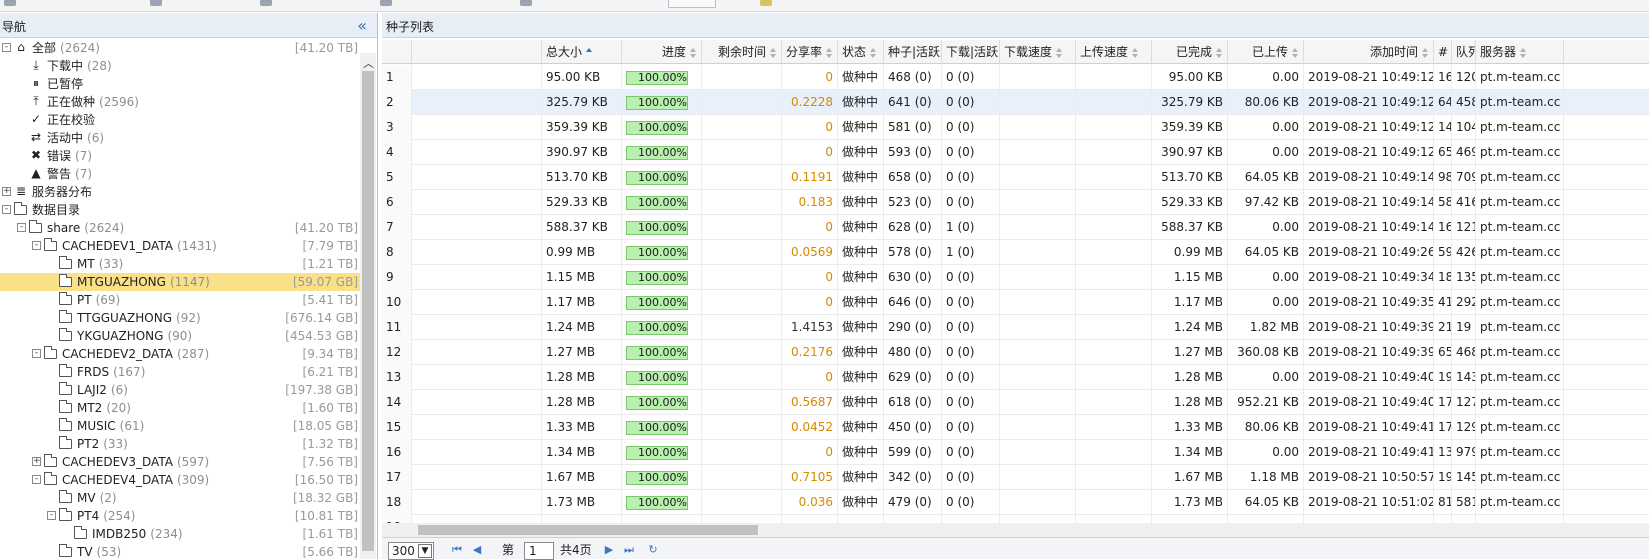 This screenshot has width=1649, height=560. What do you see at coordinates (180, 192) in the screenshot?
I see `tree-node: + ≣ 服务器分布` at bounding box center [180, 192].